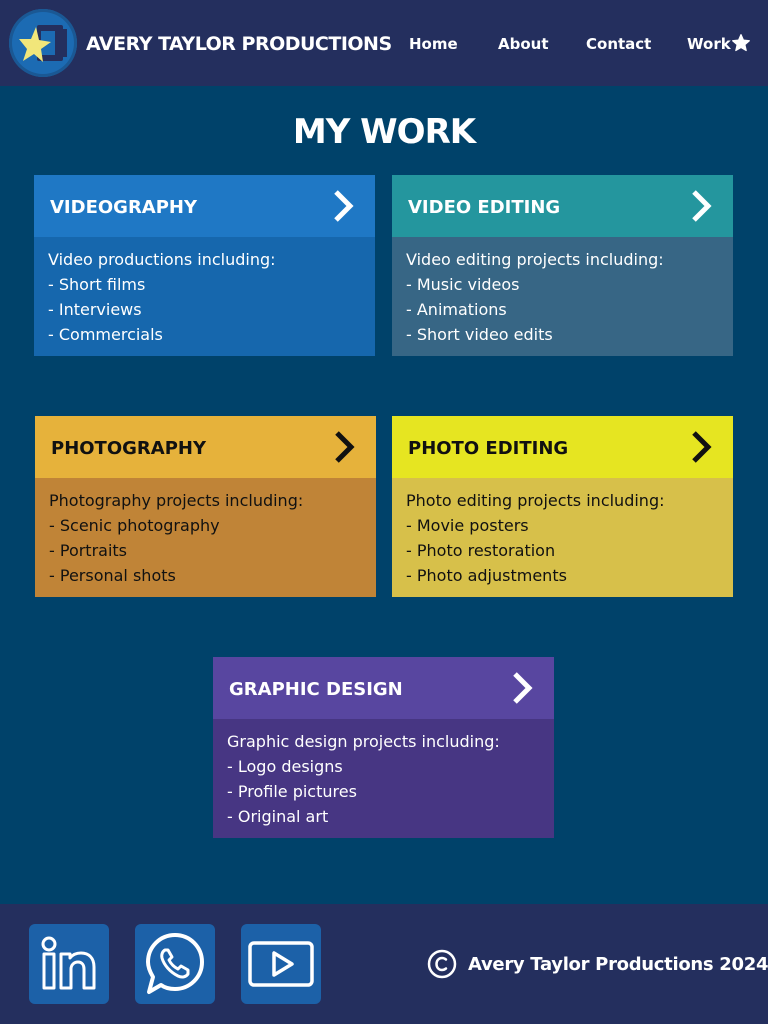  Describe the element at coordinates (618, 44) in the screenshot. I see `nav-contact: Contact` at that location.